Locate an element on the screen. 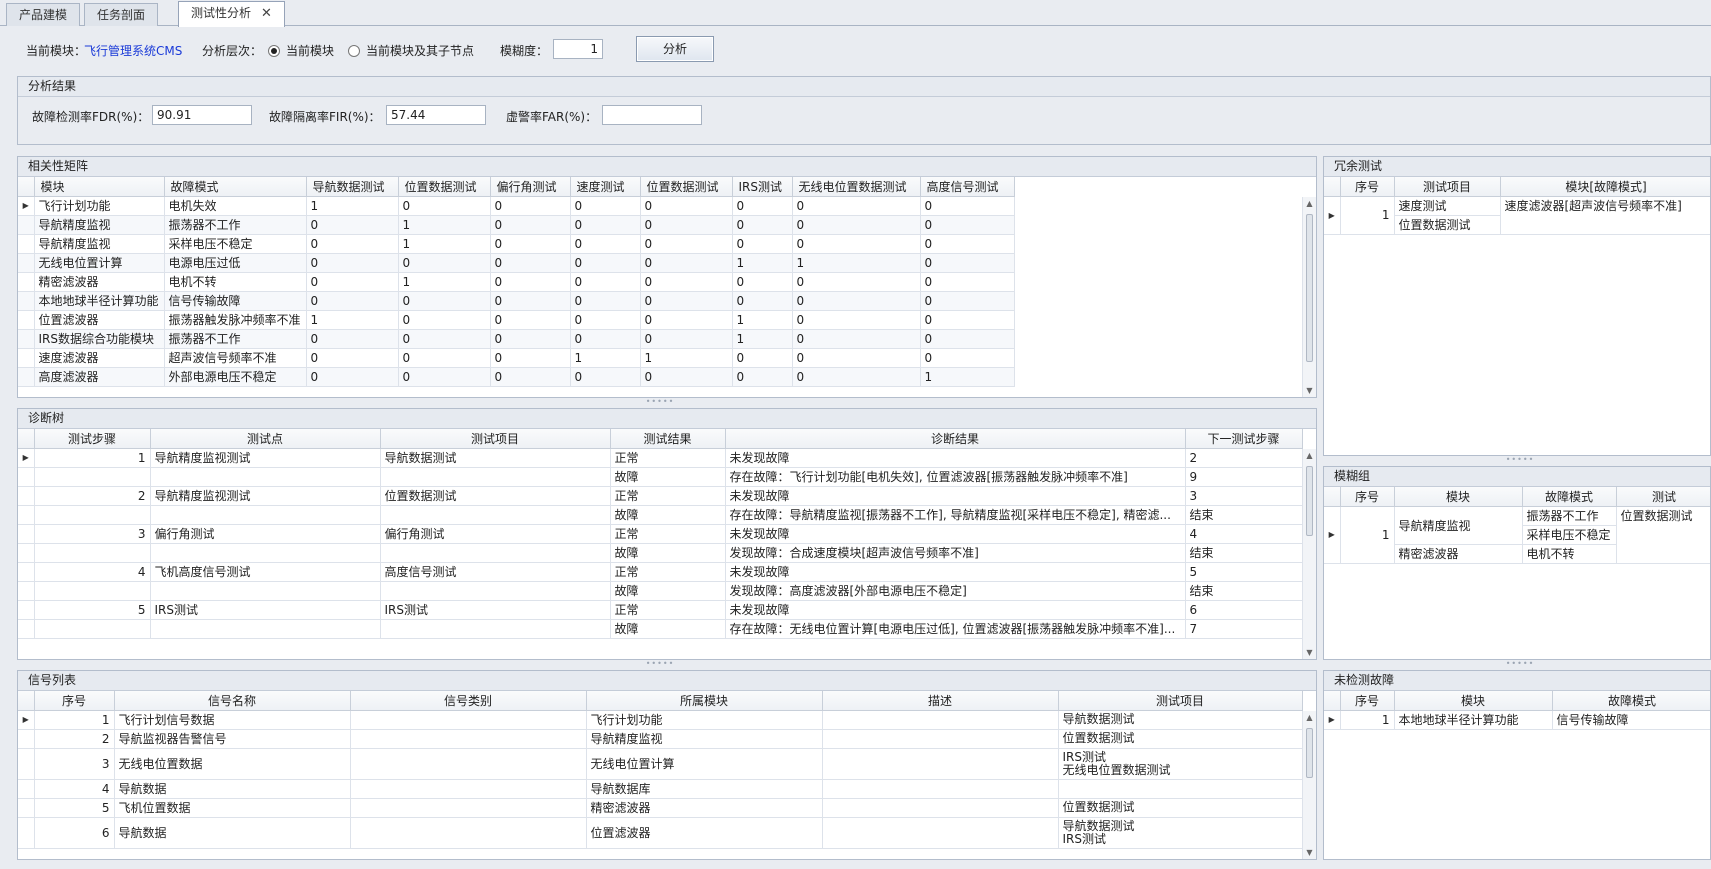  table-row: 5 飞机位置数据 精密滤波器 位置数据测试 is located at coordinates (660, 808).